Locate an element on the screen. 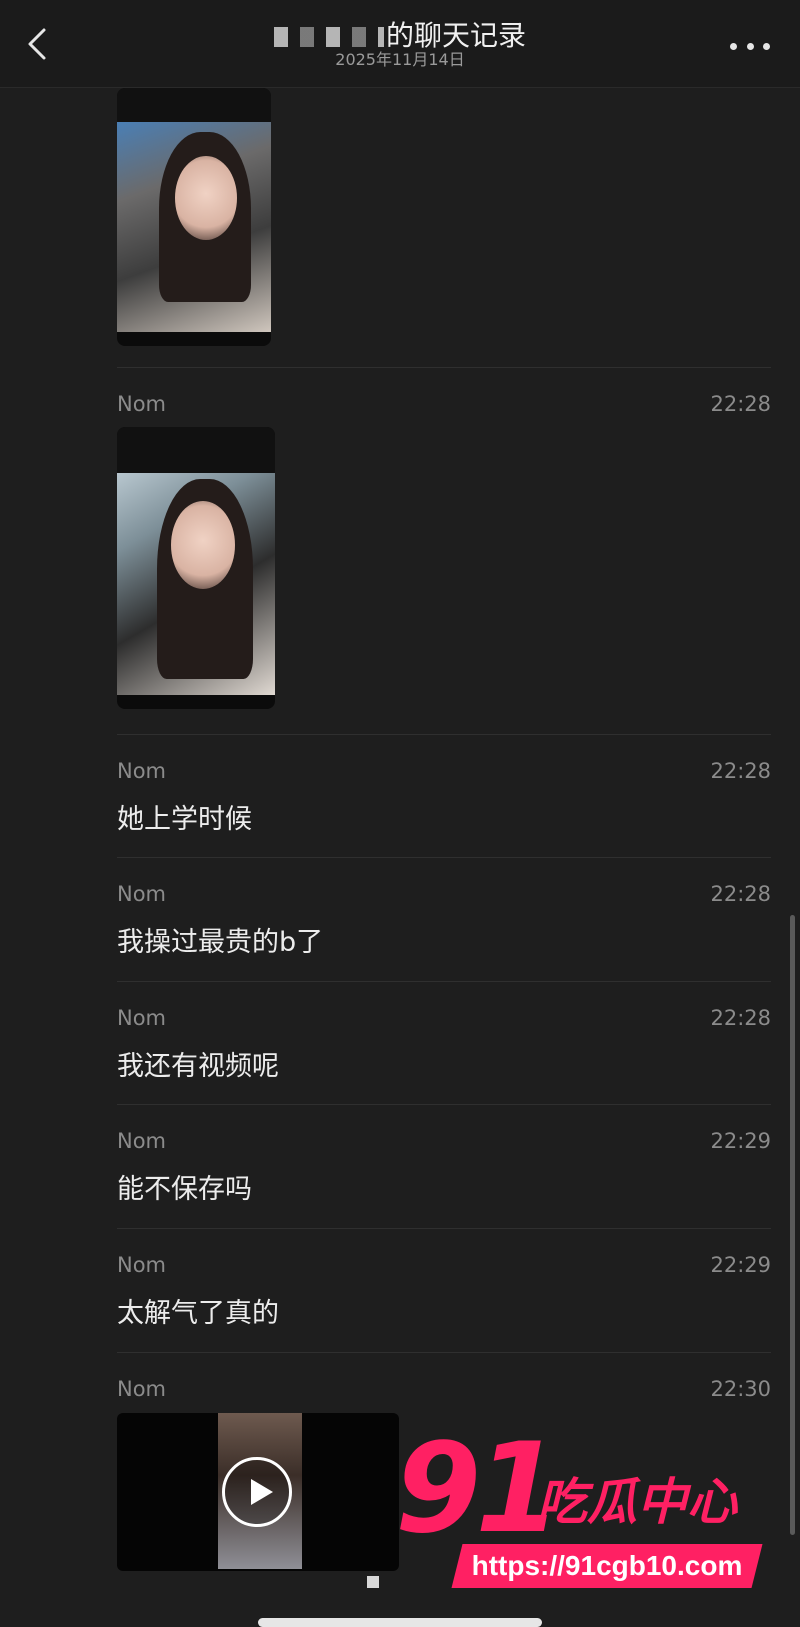 This screenshot has width=800, height=1627. watermark-name: 吃瓜中心 is located at coordinates (637, 1502).